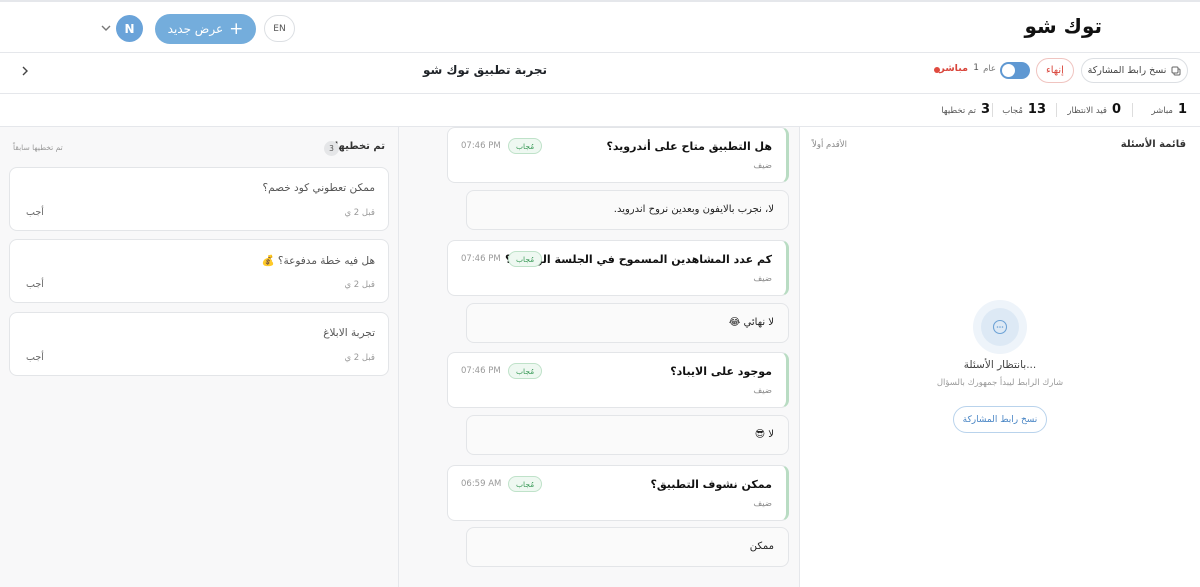  Describe the element at coordinates (958, 111) in the screenshot. I see `stat-label: تم تخطيها` at that location.